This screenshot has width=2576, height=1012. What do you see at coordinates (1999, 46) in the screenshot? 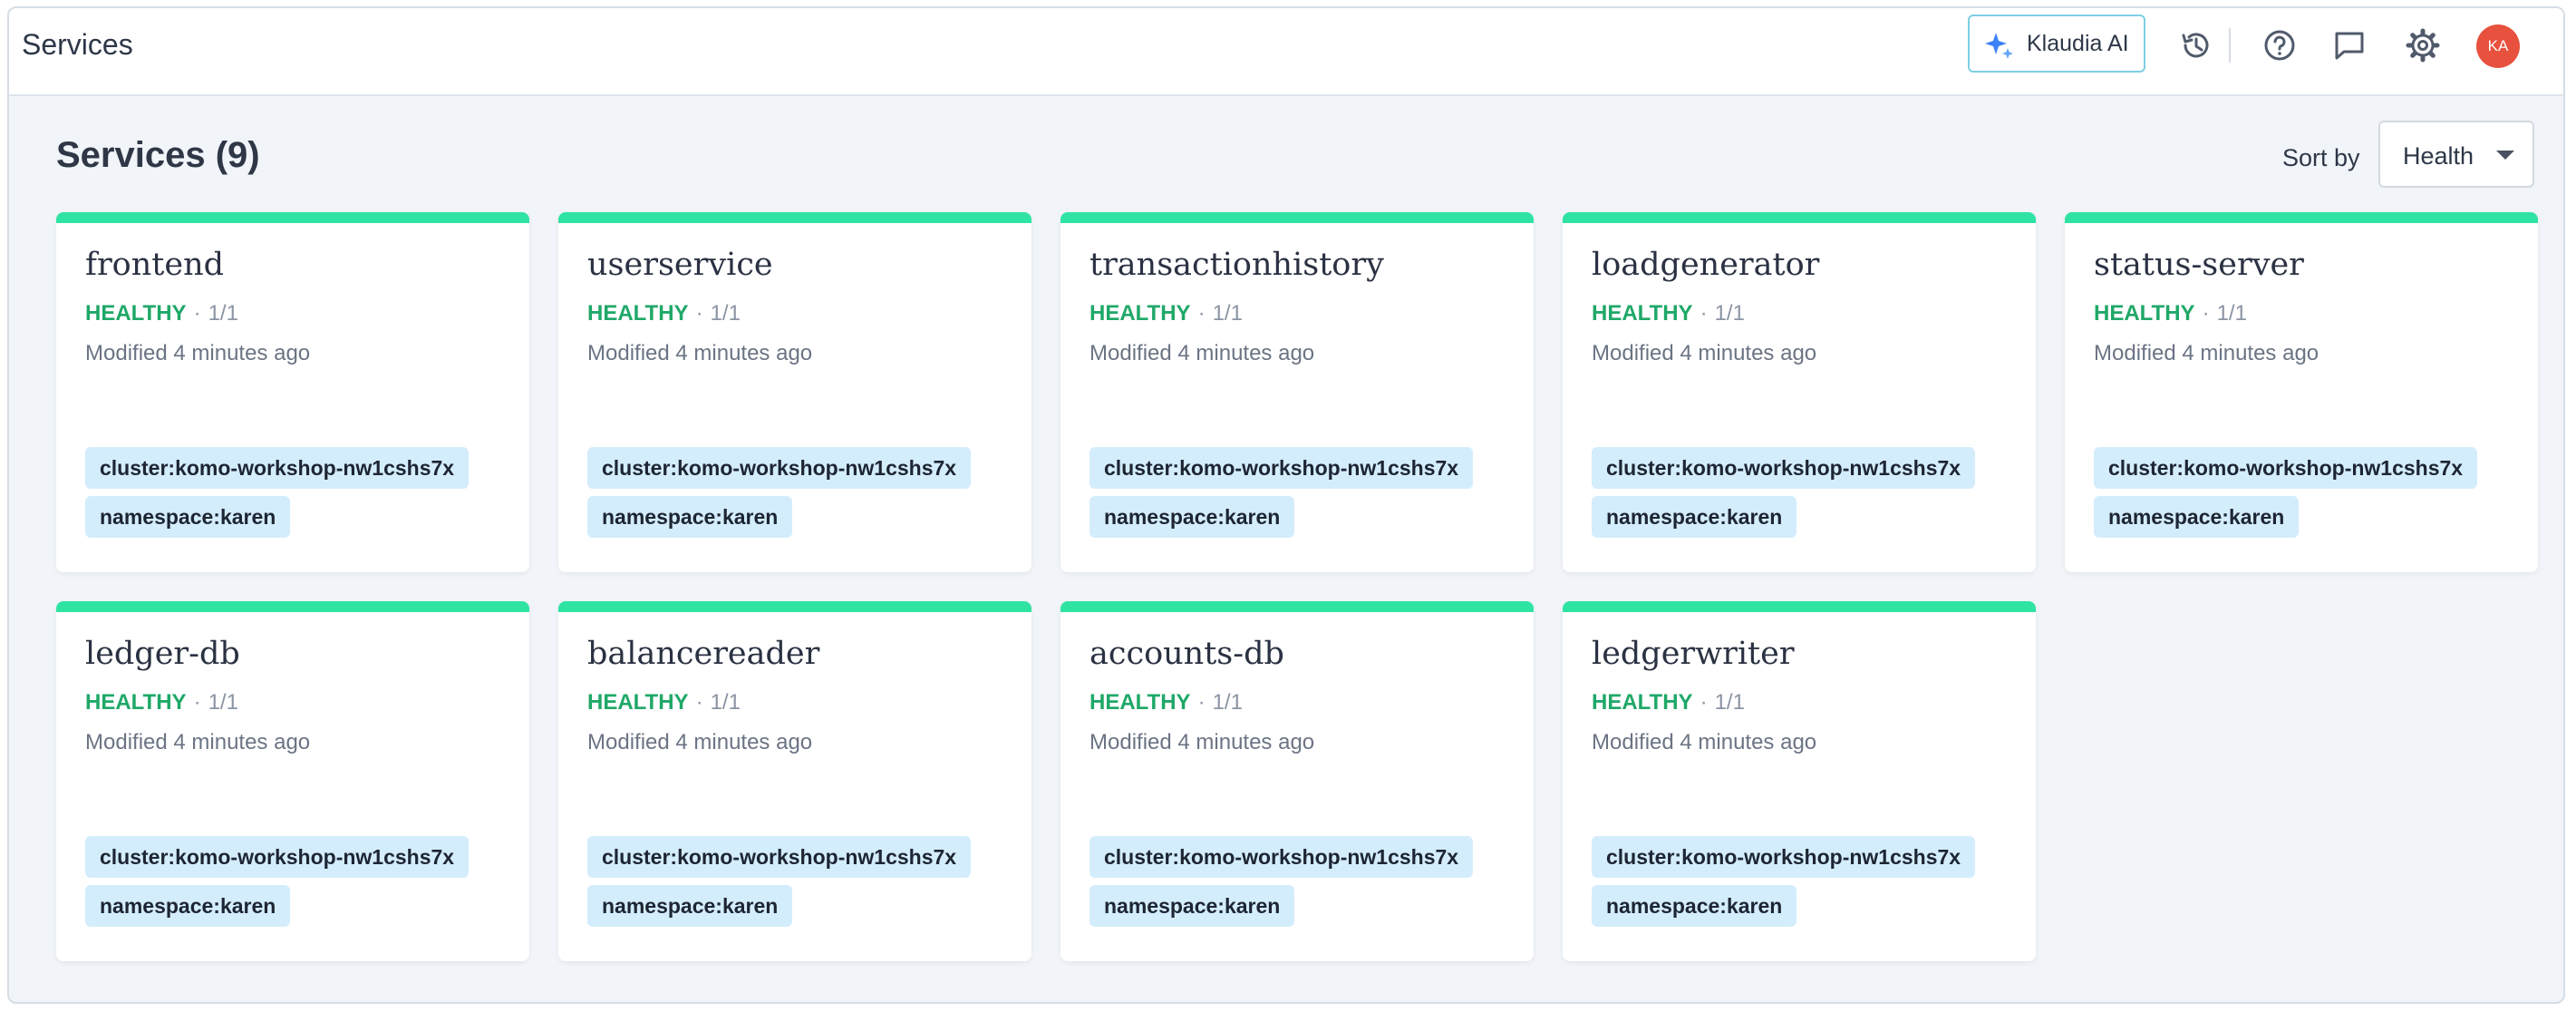
I see `sparkle-icon` at bounding box center [1999, 46].